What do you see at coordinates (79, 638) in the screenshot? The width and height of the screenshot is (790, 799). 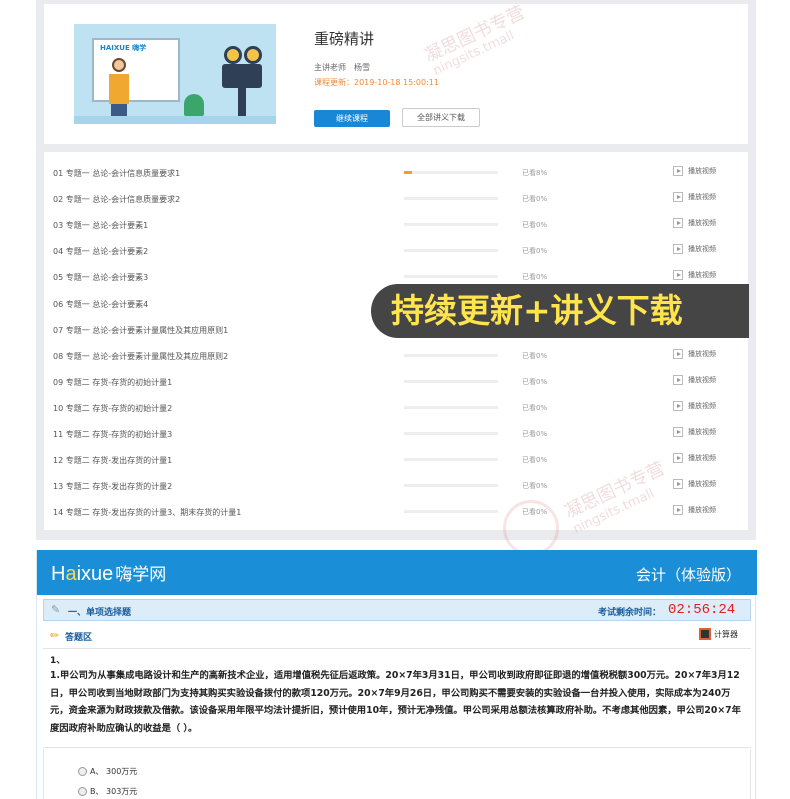 I see `answer-area-label: 答题区` at bounding box center [79, 638].